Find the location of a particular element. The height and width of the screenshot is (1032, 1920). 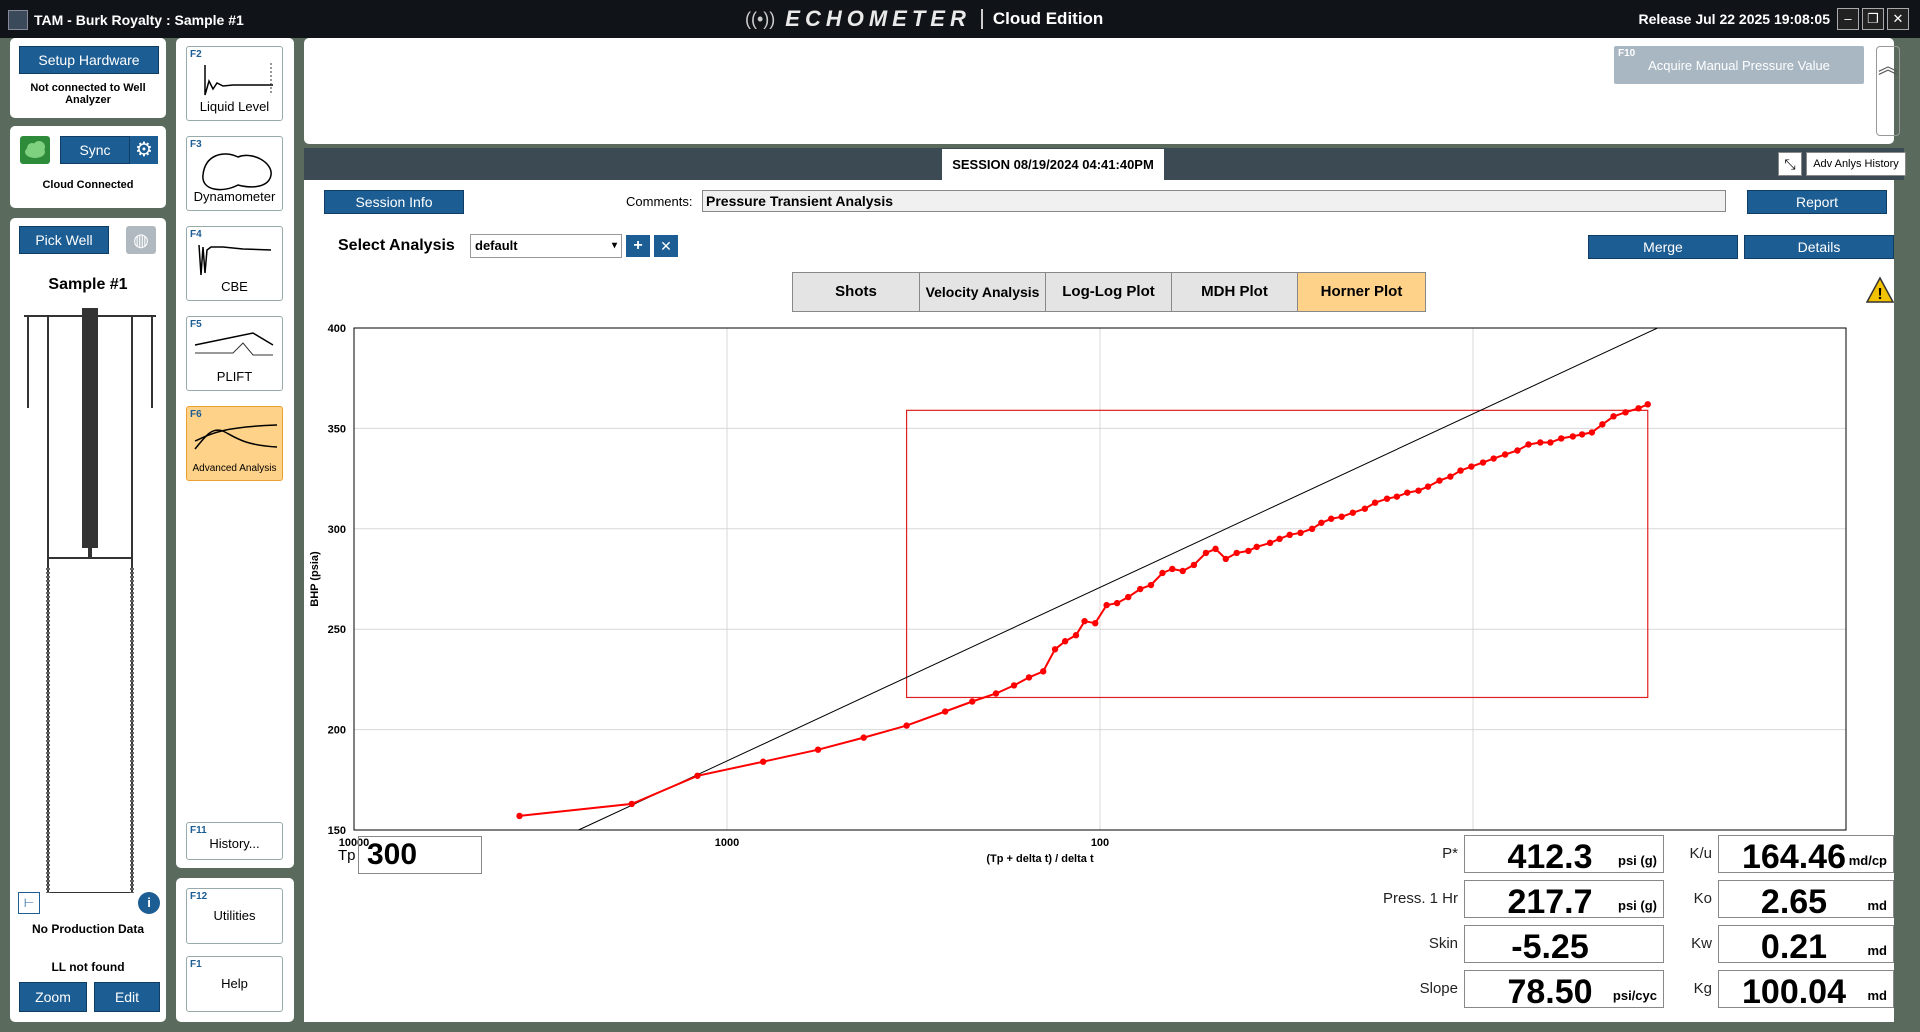

kw-label: Kw is located at coordinates (1701, 943).